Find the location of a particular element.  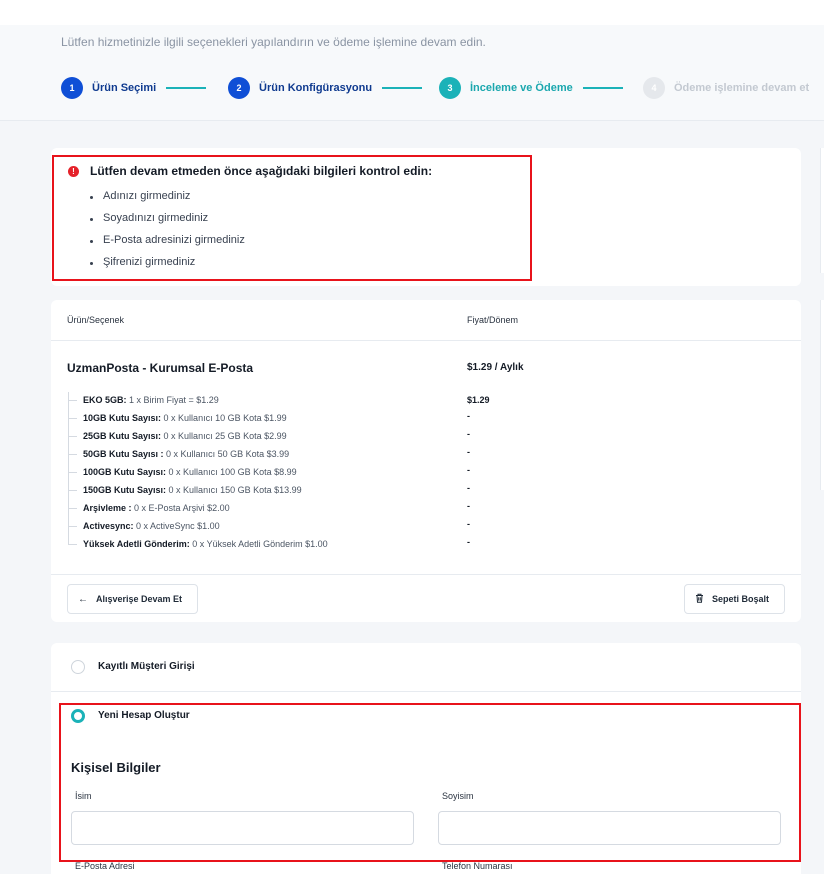

option-detail: 1 x Birim Fiyat = $1.29 is located at coordinates (174, 400).